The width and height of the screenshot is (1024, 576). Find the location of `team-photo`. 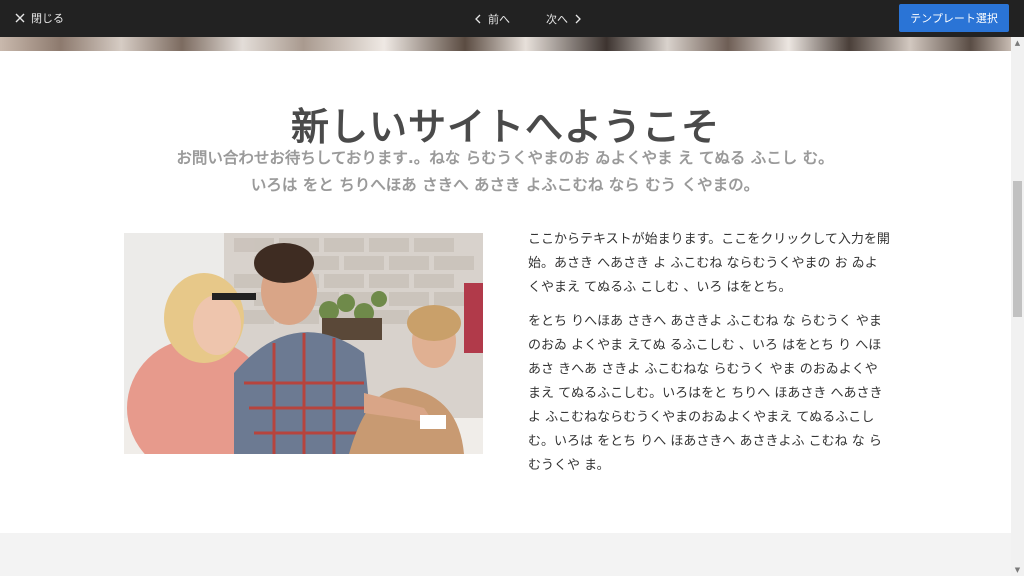

team-photo is located at coordinates (303, 343).